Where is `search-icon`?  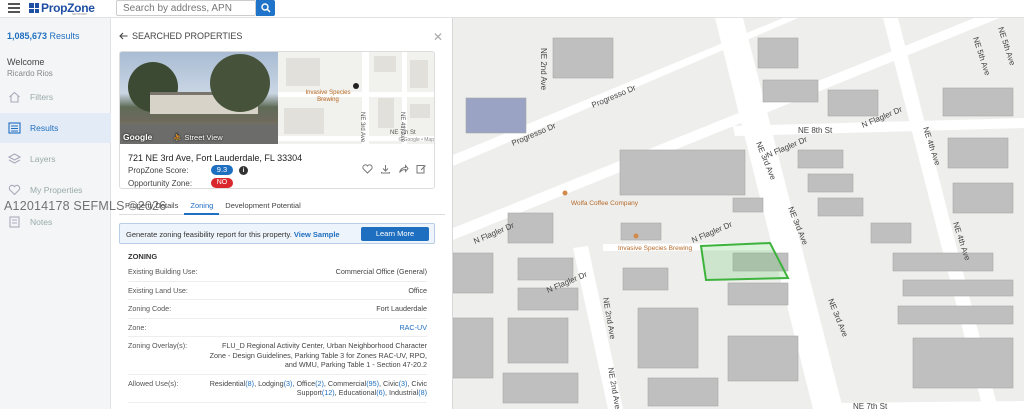
search-icon is located at coordinates (265, 8).